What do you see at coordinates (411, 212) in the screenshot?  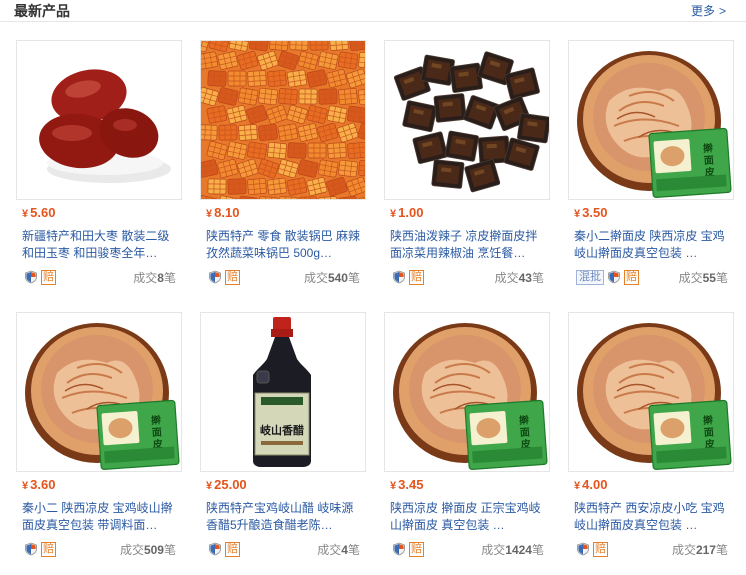 I see `price-value: 1.00` at bounding box center [411, 212].